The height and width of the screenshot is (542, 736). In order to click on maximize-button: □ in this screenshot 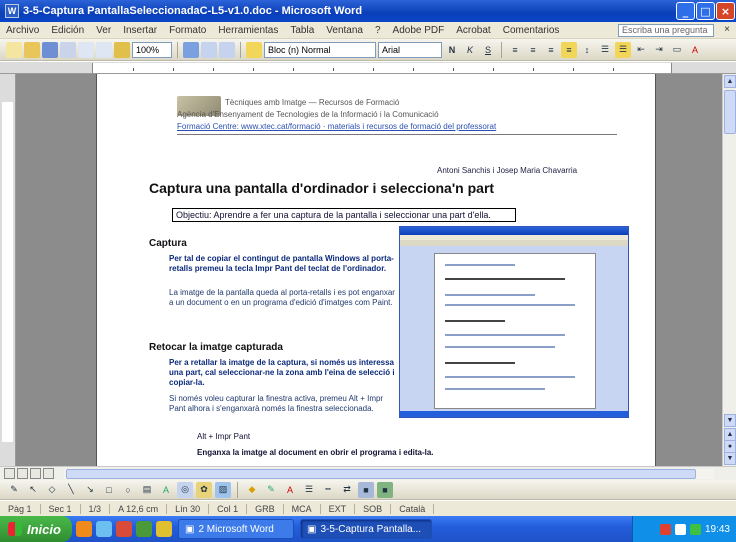, I will do `click(705, 11)`.